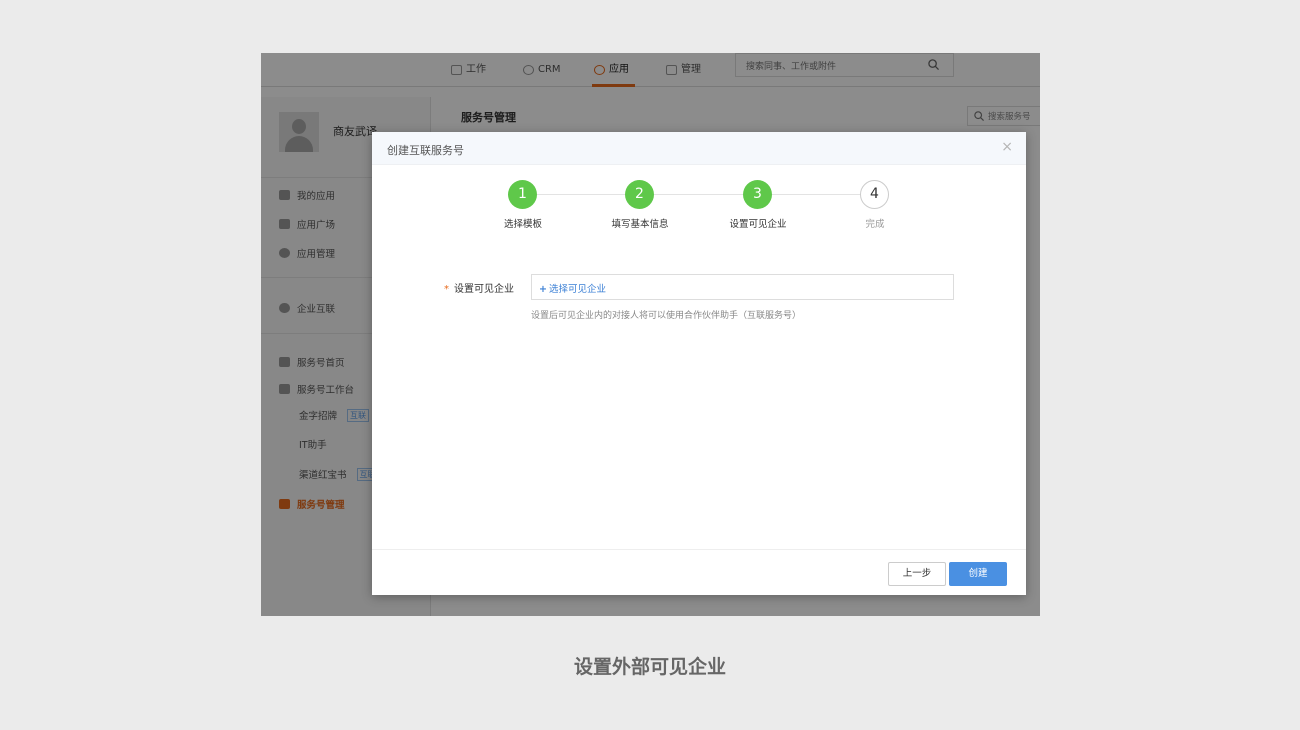 Image resolution: width=1300 pixels, height=730 pixels. What do you see at coordinates (639, 194) in the screenshot?
I see `step-2-indicator: 2` at bounding box center [639, 194].